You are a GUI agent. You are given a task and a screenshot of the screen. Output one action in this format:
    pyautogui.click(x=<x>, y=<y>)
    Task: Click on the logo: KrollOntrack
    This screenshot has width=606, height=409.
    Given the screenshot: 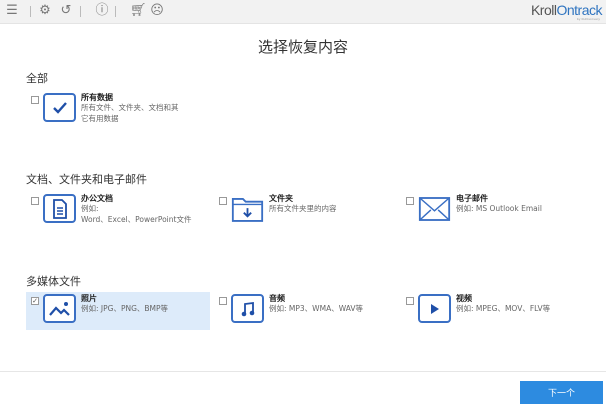 What is the action you would take?
    pyautogui.click(x=566, y=10)
    